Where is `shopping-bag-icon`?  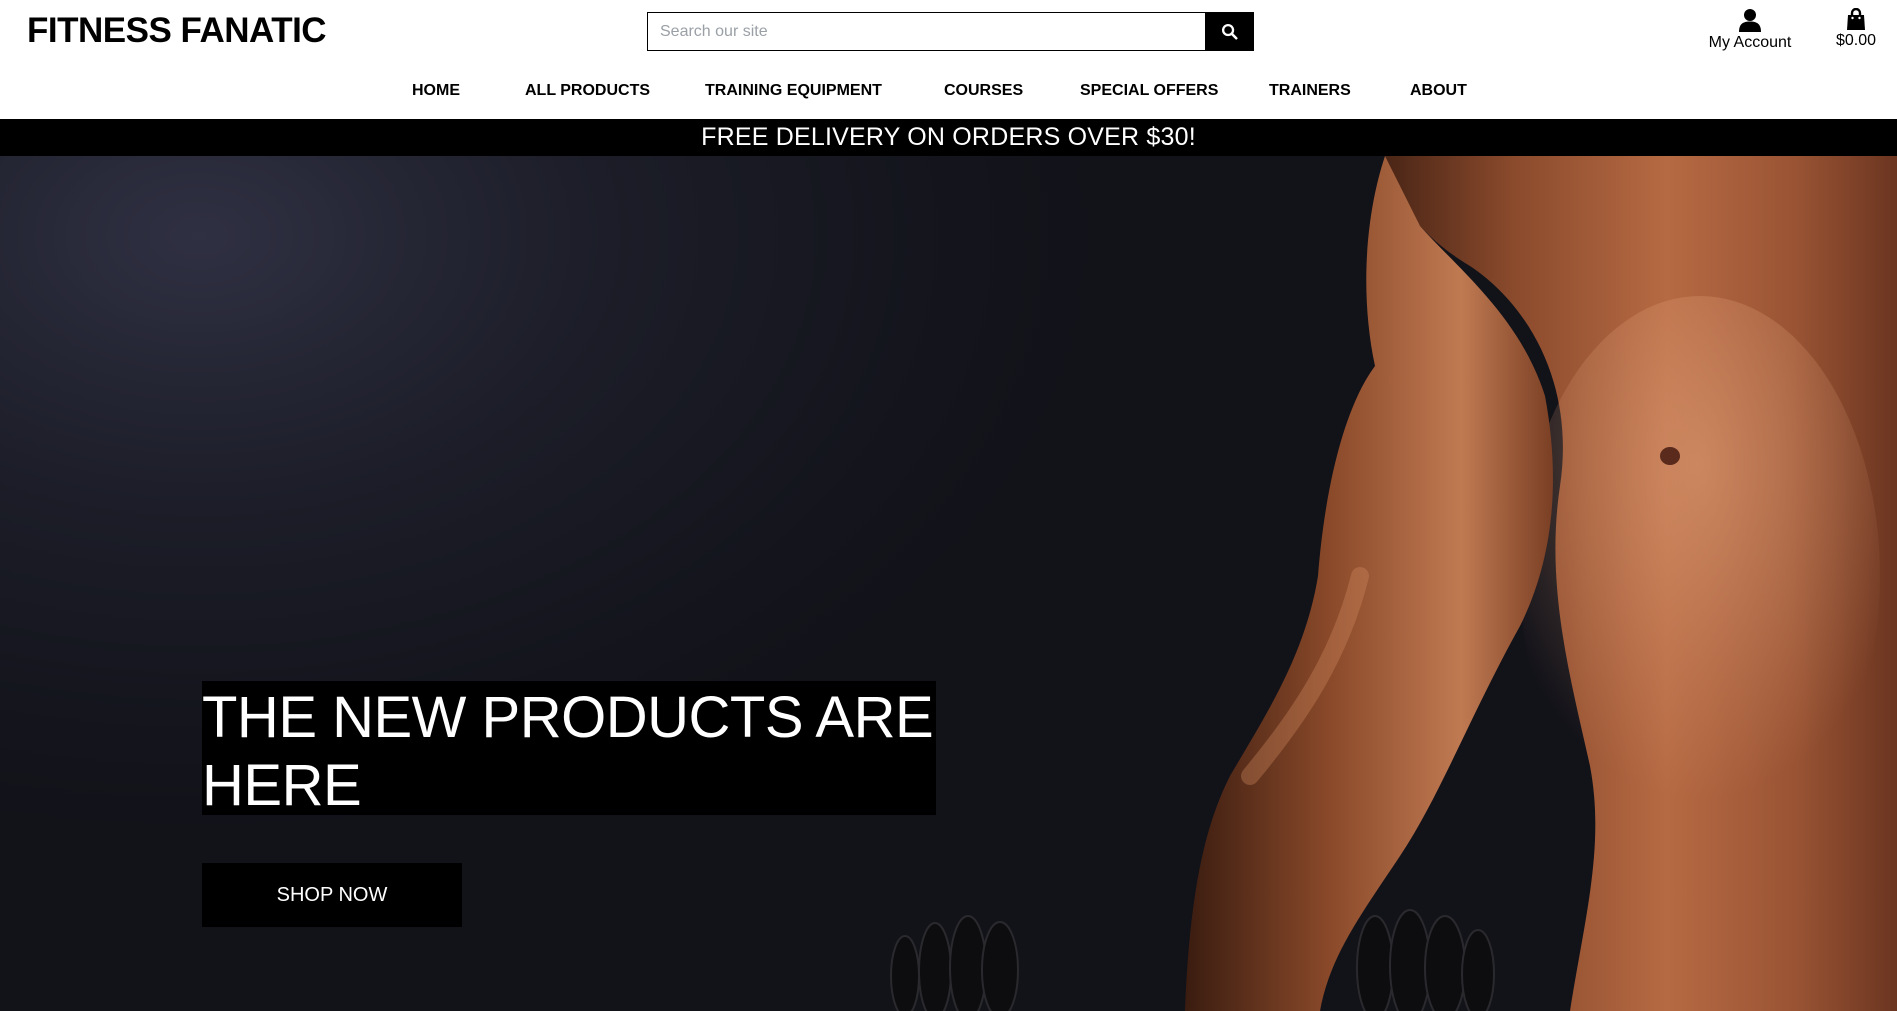 shopping-bag-icon is located at coordinates (1856, 19).